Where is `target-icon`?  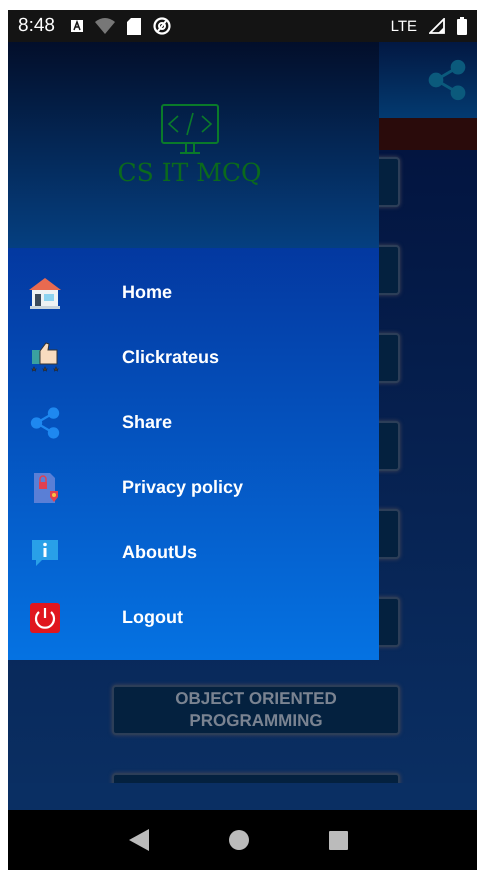 target-icon is located at coordinates (161, 26).